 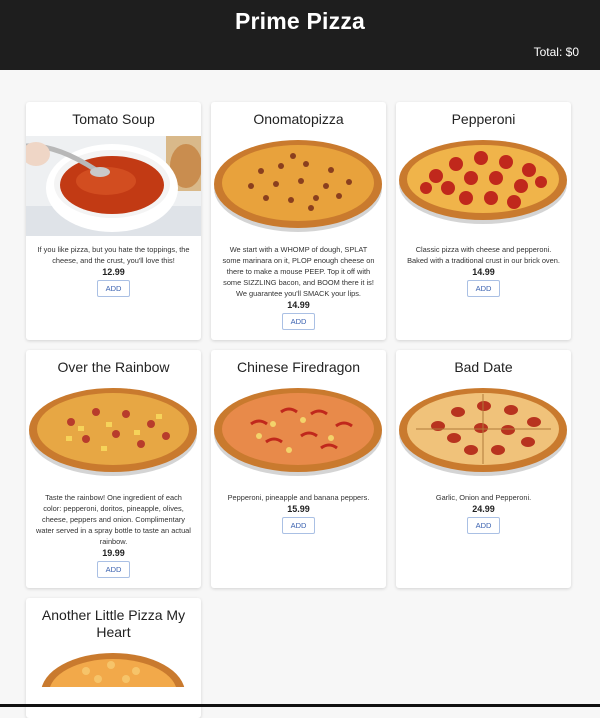 What do you see at coordinates (113, 667) in the screenshot?
I see `cheese-pizza-image` at bounding box center [113, 667].